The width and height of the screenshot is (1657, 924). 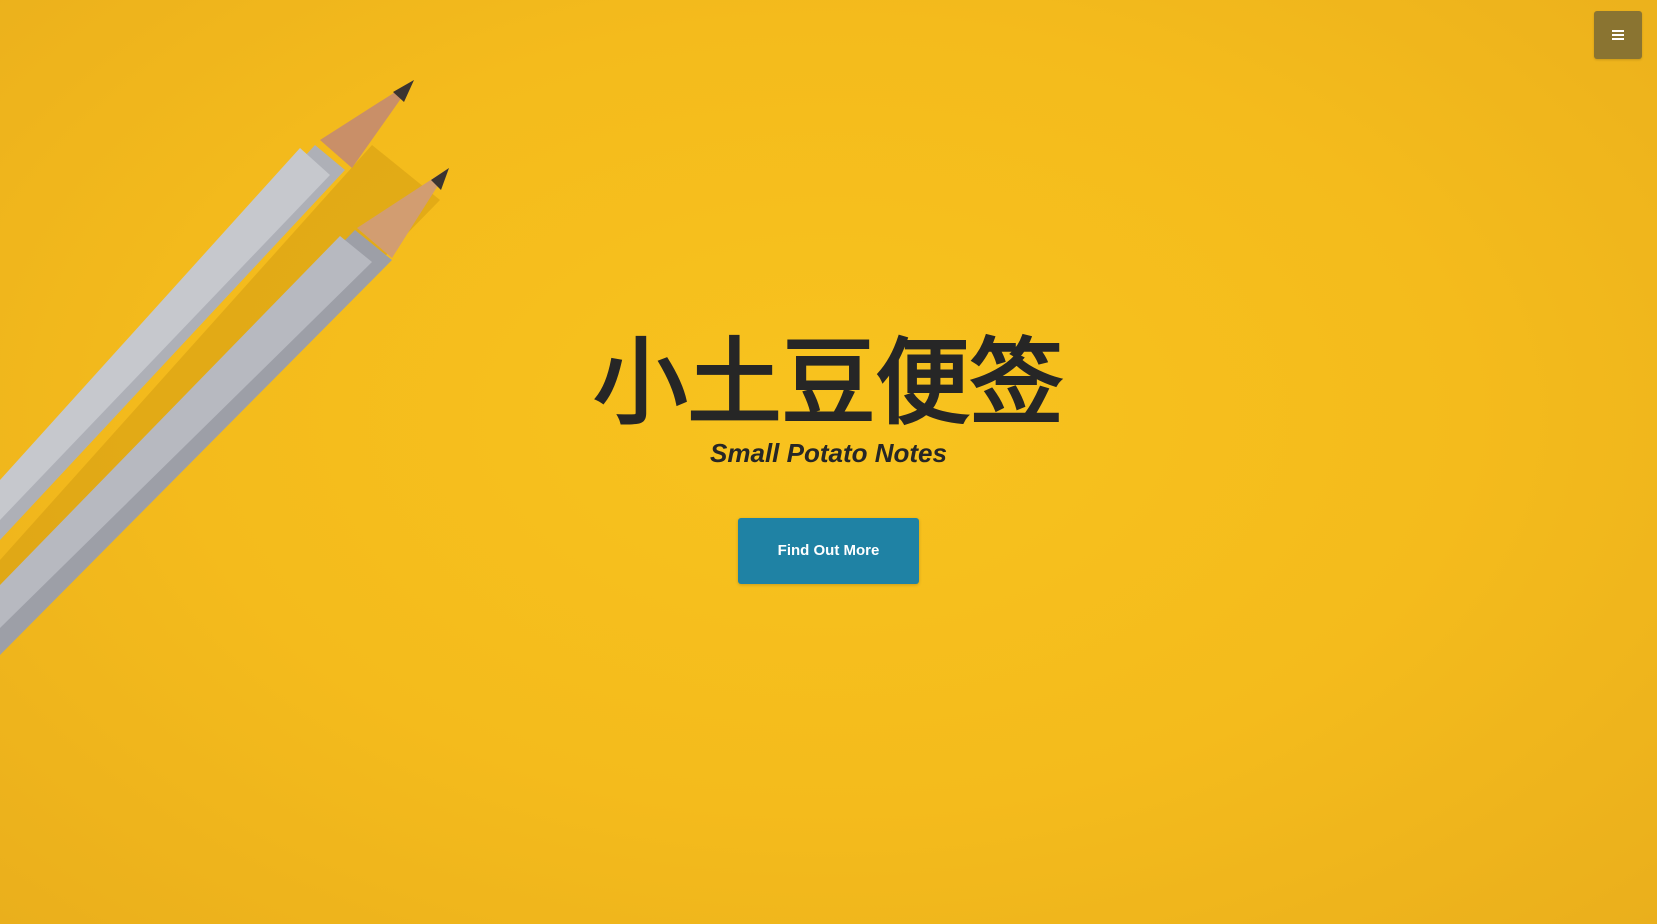 I want to click on hamburger-menu-icon, so click(x=1618, y=35).